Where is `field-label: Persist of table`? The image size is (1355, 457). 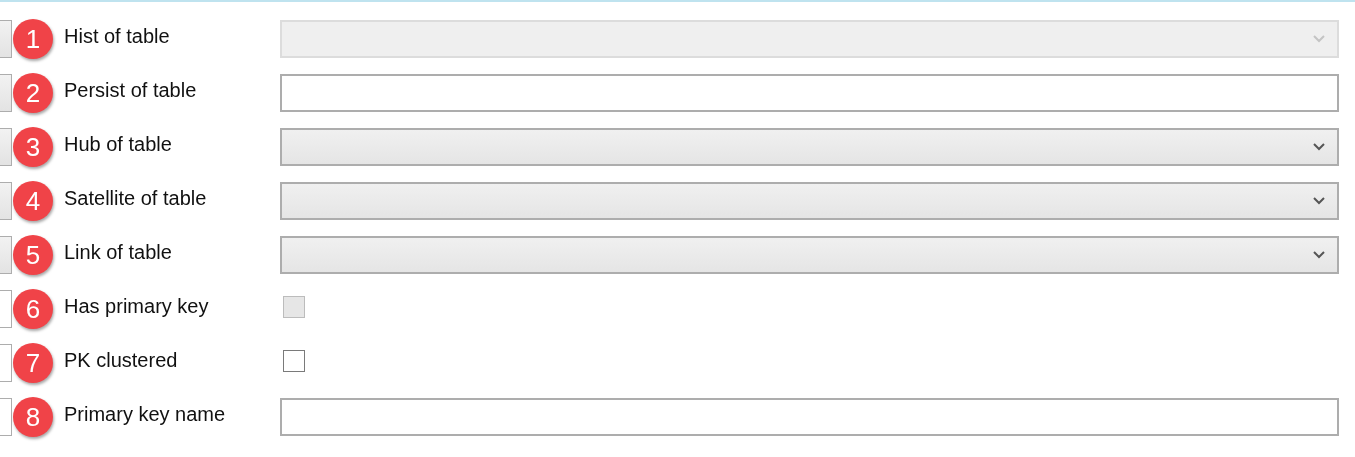 field-label: Persist of table is located at coordinates (131, 90).